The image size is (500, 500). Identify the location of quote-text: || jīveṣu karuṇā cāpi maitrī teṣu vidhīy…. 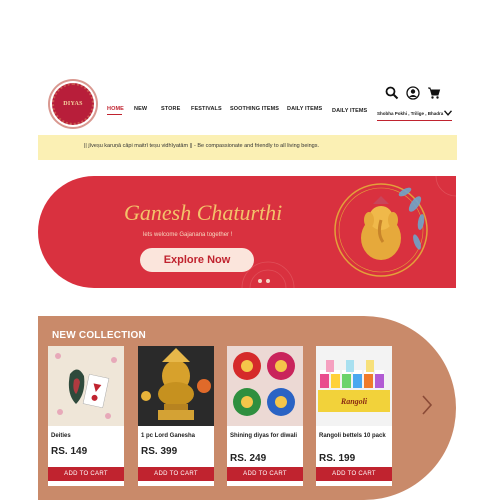
(201, 146).